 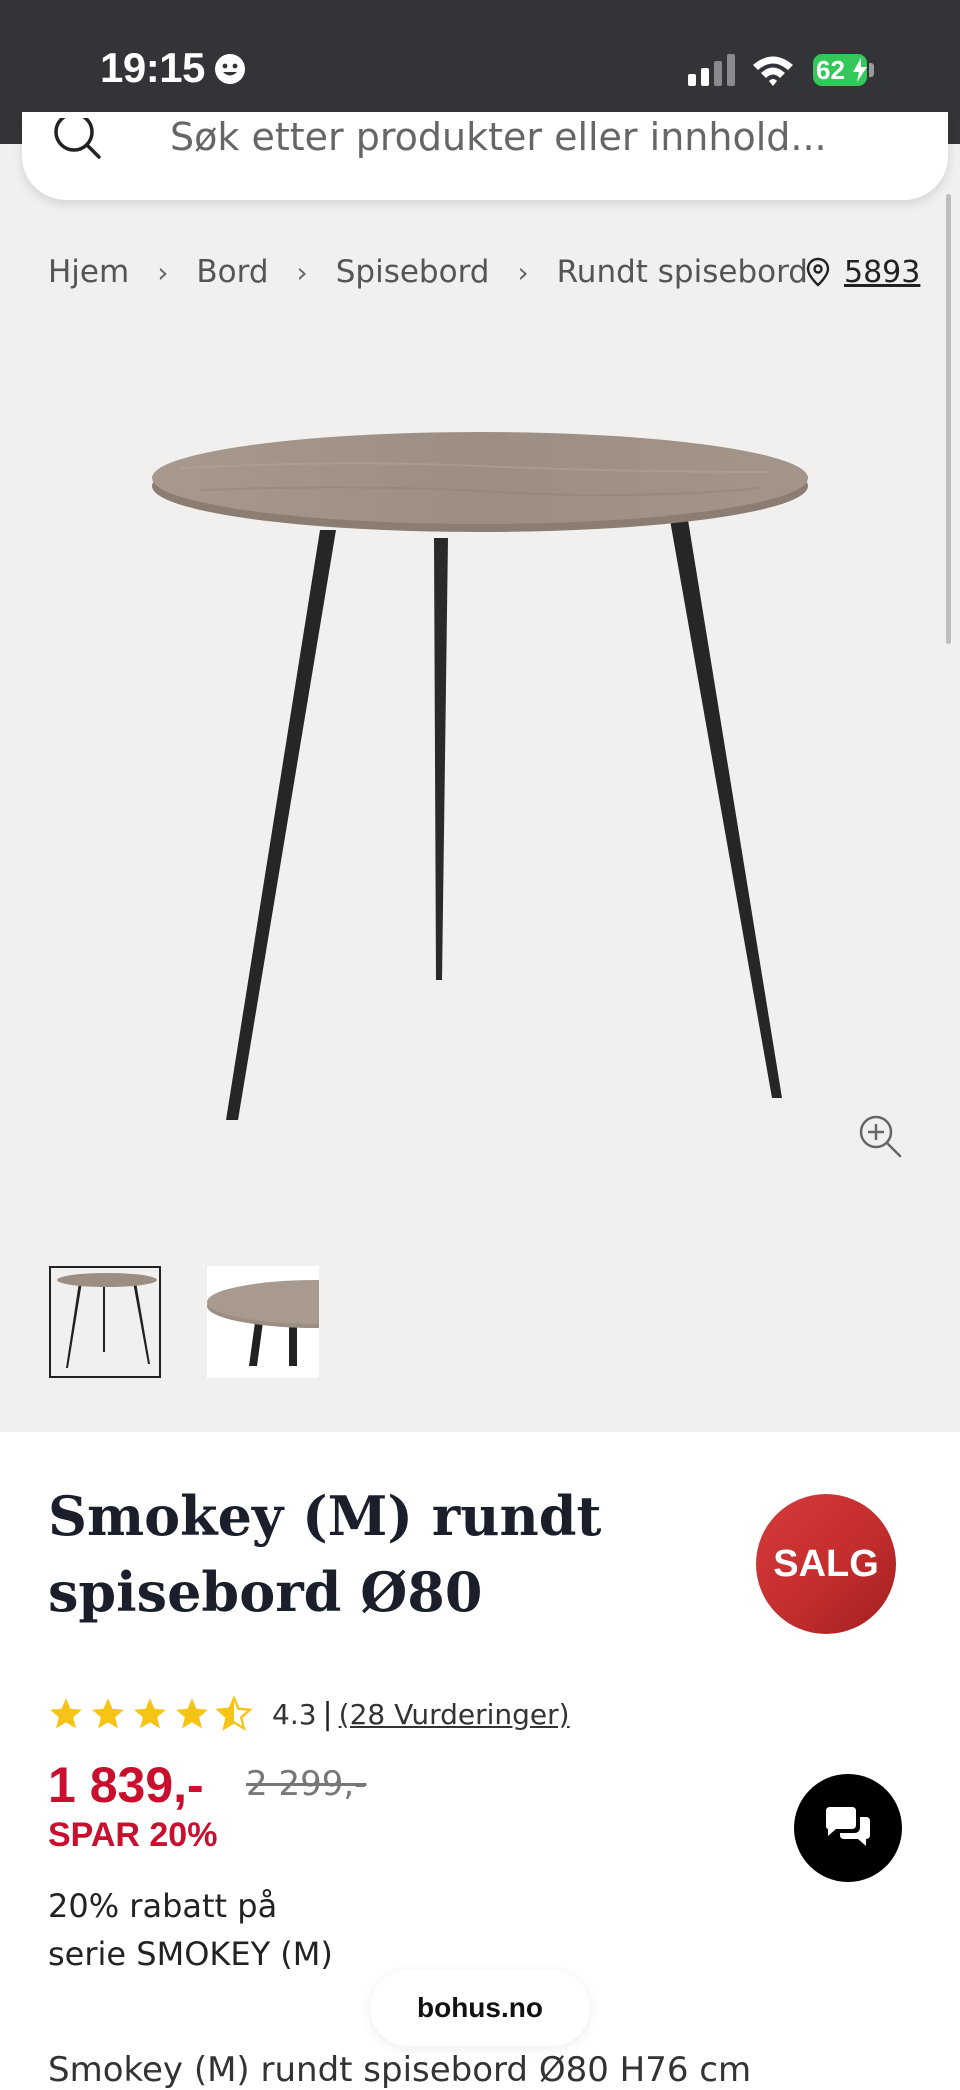 I want to click on series-discount-line1: 20% rabatt på, so click(x=163, y=1906).